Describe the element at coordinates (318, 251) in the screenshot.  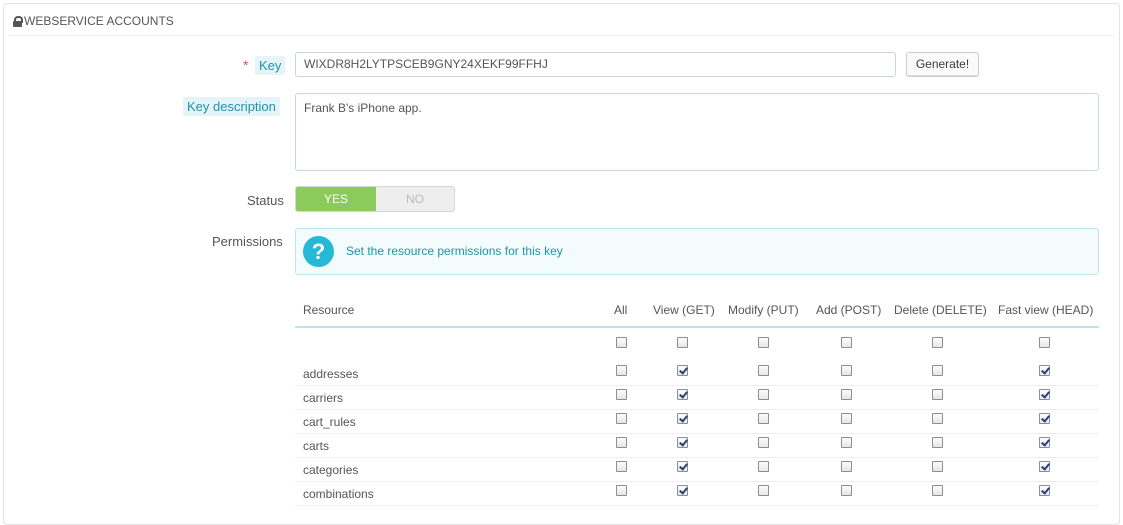
I see `question-icon: ?` at that location.